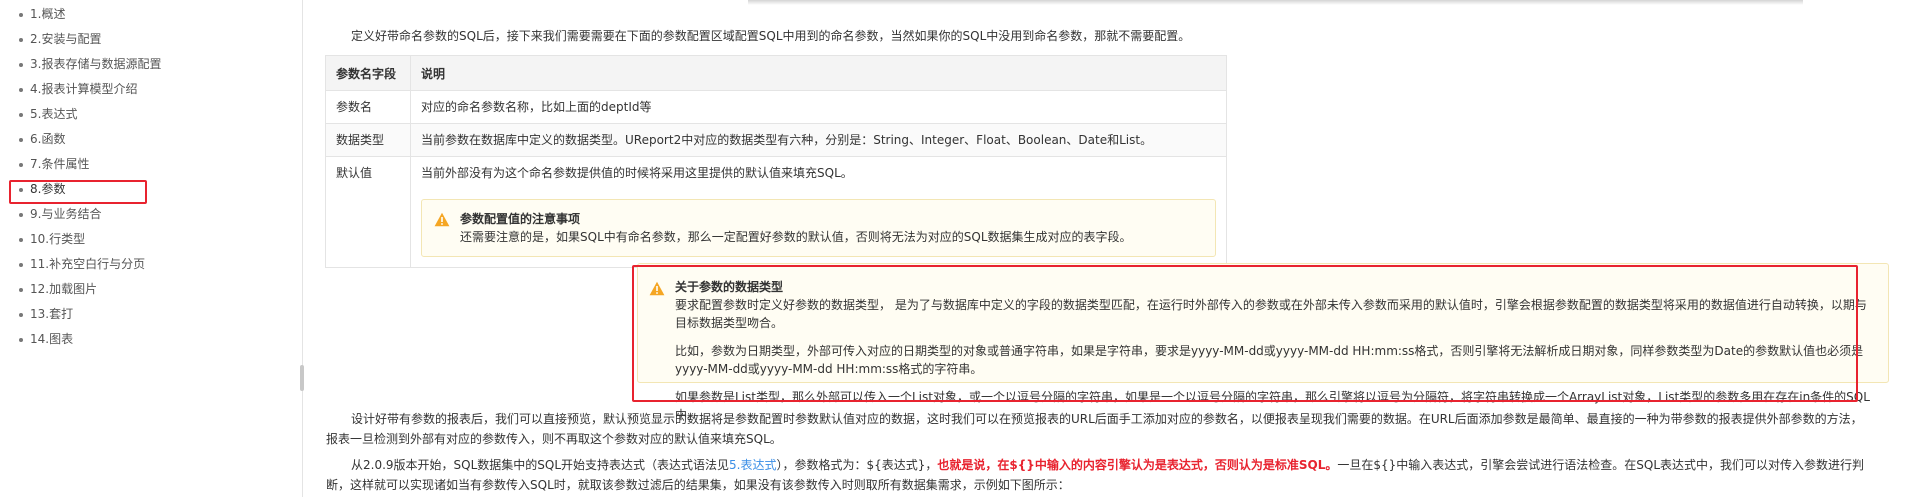  Describe the element at coordinates (151, 39) in the screenshot. I see `toc-item-install: 2.安装与配置` at that location.